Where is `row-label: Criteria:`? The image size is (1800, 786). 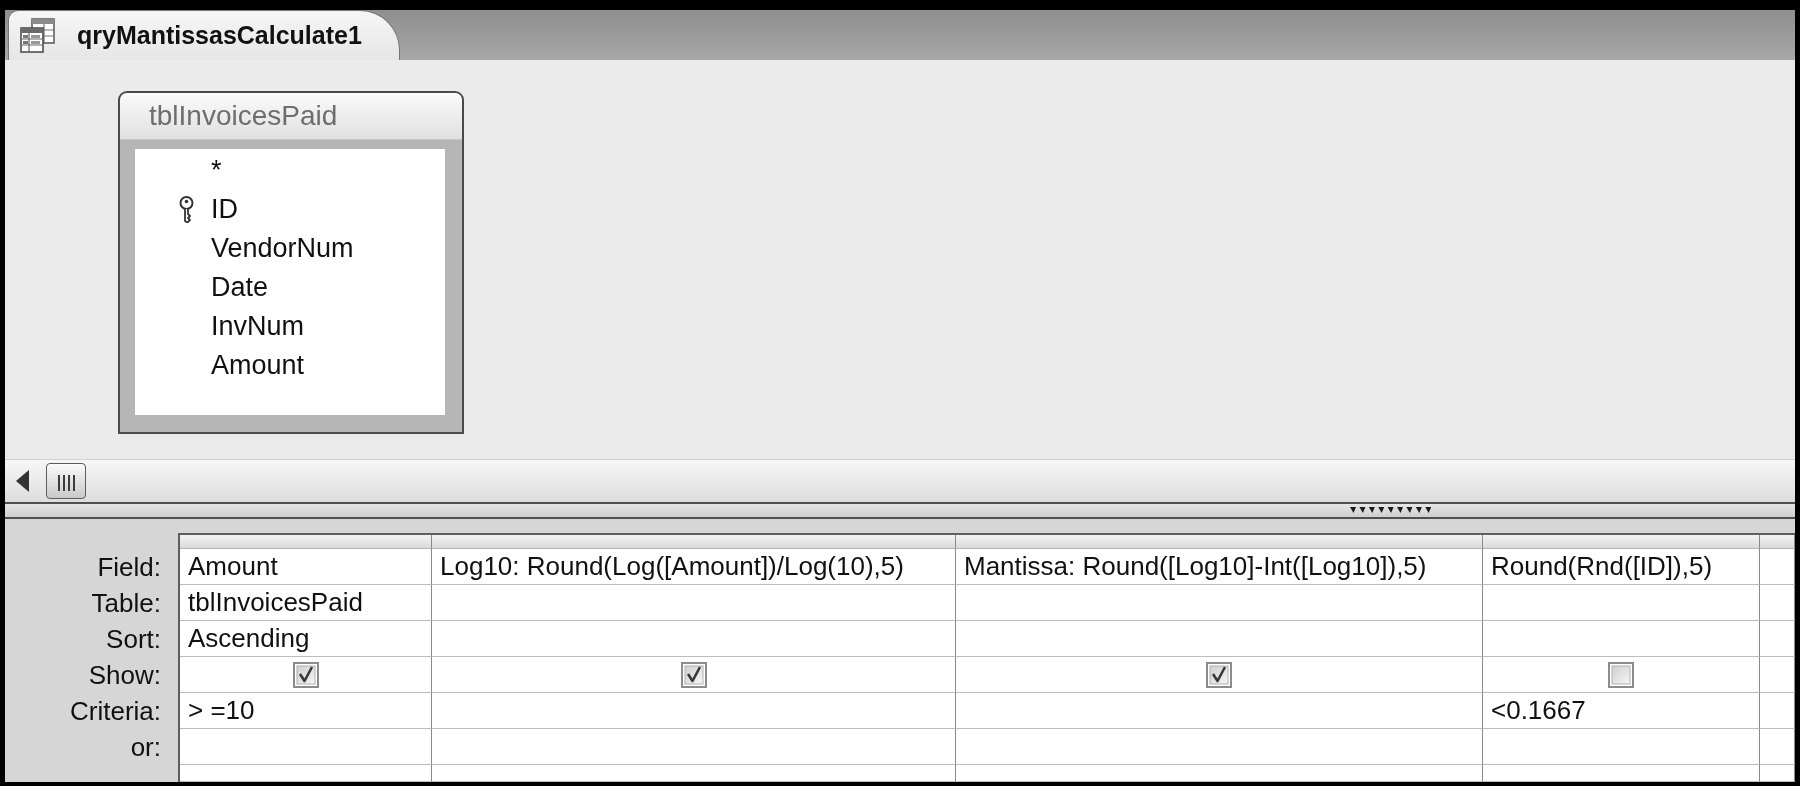 row-label: Criteria: is located at coordinates (115, 711).